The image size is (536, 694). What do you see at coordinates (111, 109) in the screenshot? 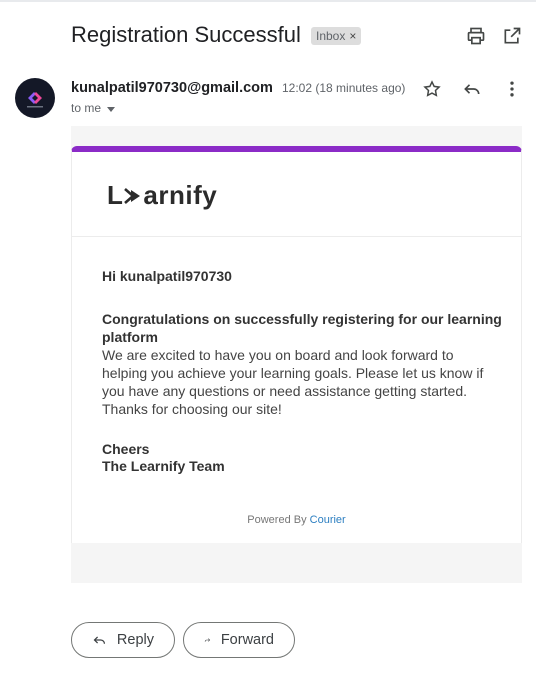
I see `chevron-down-icon` at bounding box center [111, 109].